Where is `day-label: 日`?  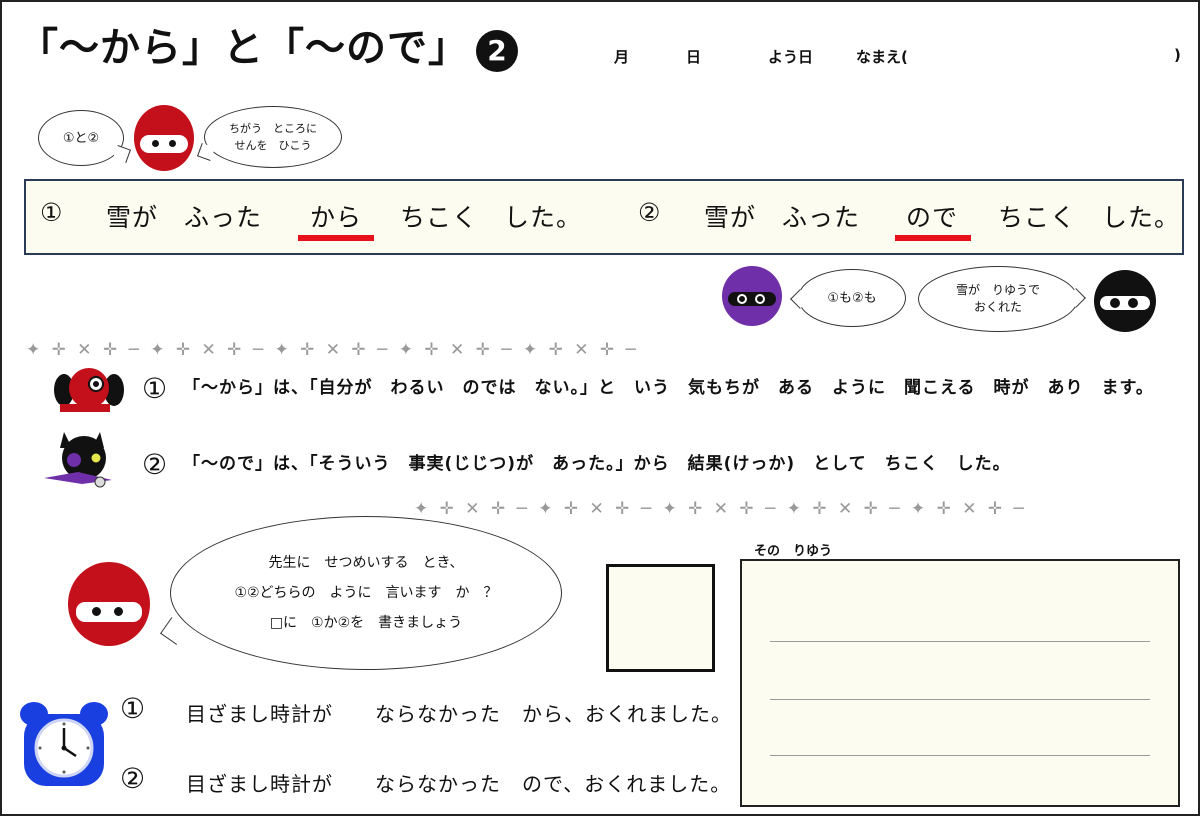 day-label: 日 is located at coordinates (694, 57).